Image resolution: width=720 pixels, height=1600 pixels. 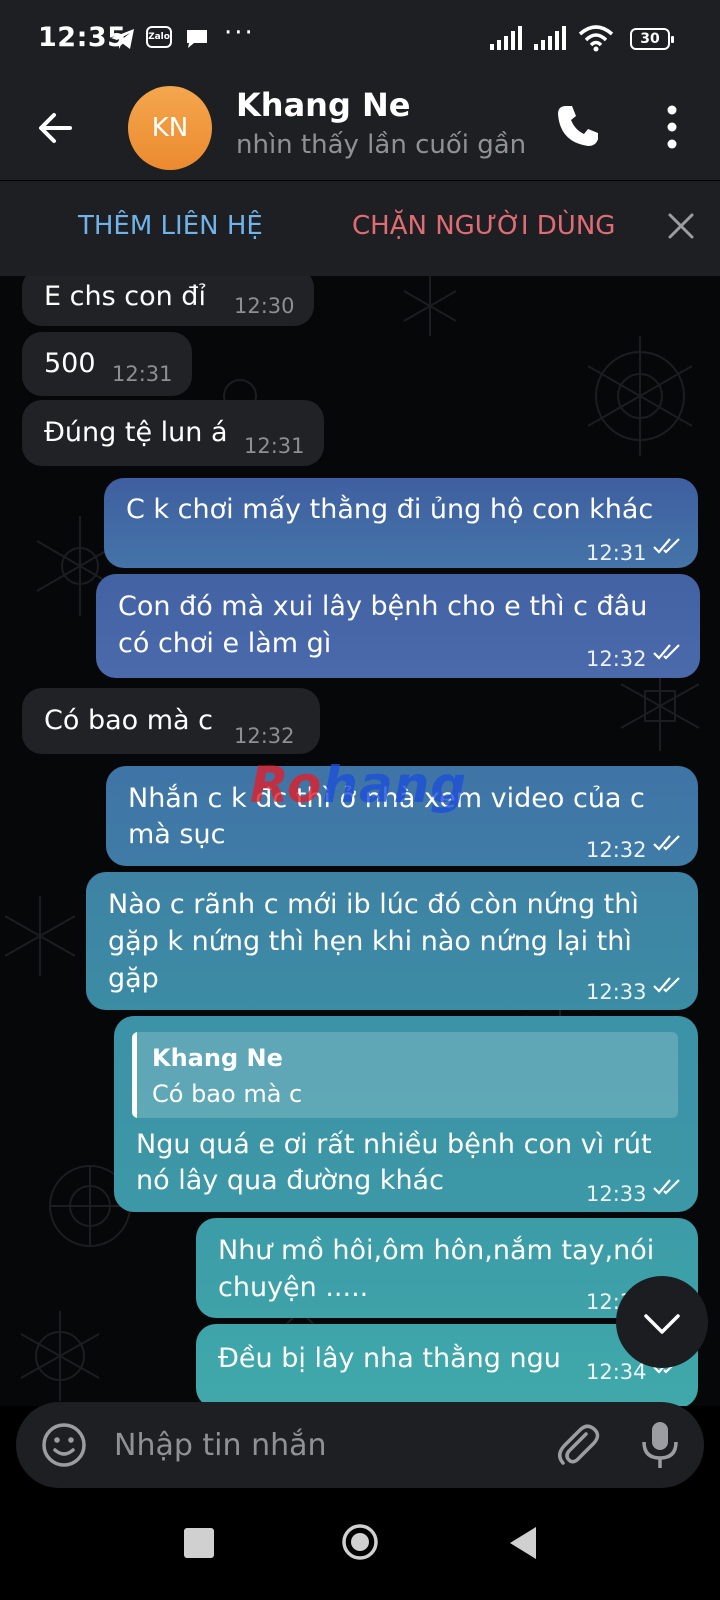 What do you see at coordinates (405, 1075) in the screenshot?
I see `reply-quote: Khang Ne Có bao mà c` at bounding box center [405, 1075].